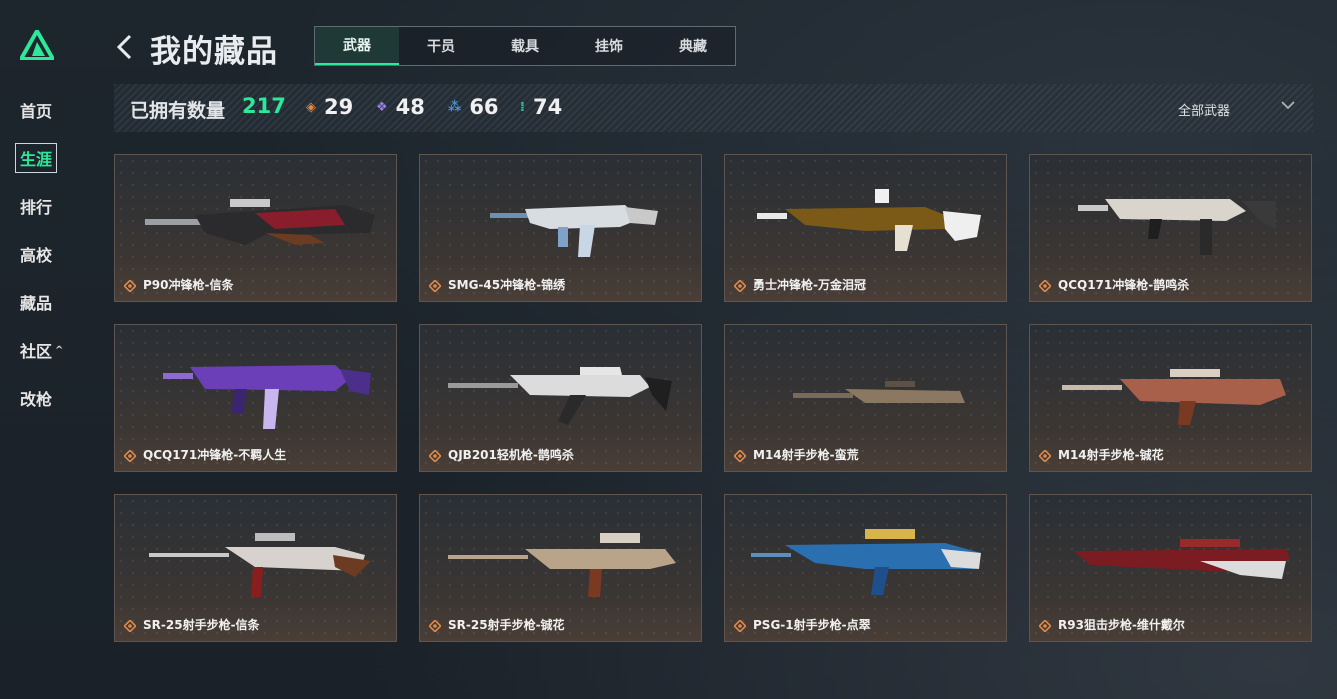  What do you see at coordinates (809, 285) in the screenshot?
I see `weapon-name: 勇士冲锋枪-万金泪冠` at bounding box center [809, 285].